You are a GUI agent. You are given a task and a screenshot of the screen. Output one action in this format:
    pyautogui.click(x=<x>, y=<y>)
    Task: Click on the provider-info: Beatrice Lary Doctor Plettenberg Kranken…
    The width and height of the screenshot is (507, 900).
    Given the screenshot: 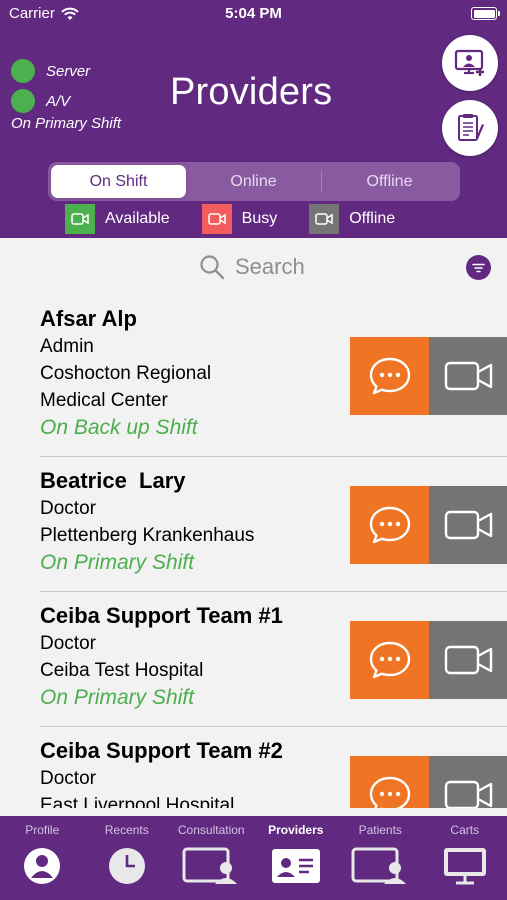 What is the action you would take?
    pyautogui.click(x=192, y=522)
    